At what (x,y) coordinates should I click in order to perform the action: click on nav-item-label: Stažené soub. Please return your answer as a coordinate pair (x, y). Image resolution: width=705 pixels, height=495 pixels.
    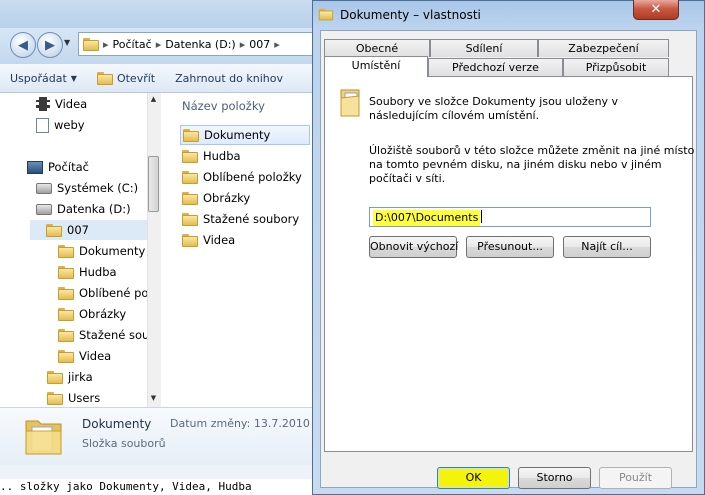
    Looking at the image, I should click on (118, 335).